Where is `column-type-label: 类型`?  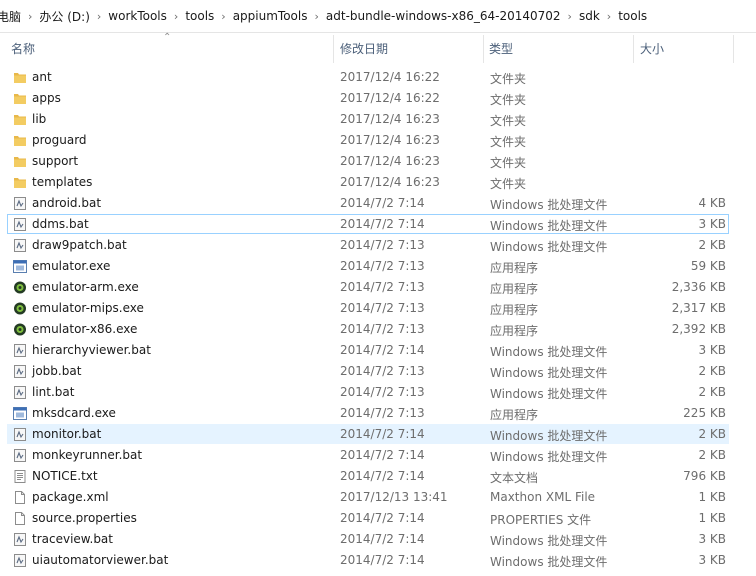
column-type-label: 类型 is located at coordinates (501, 49).